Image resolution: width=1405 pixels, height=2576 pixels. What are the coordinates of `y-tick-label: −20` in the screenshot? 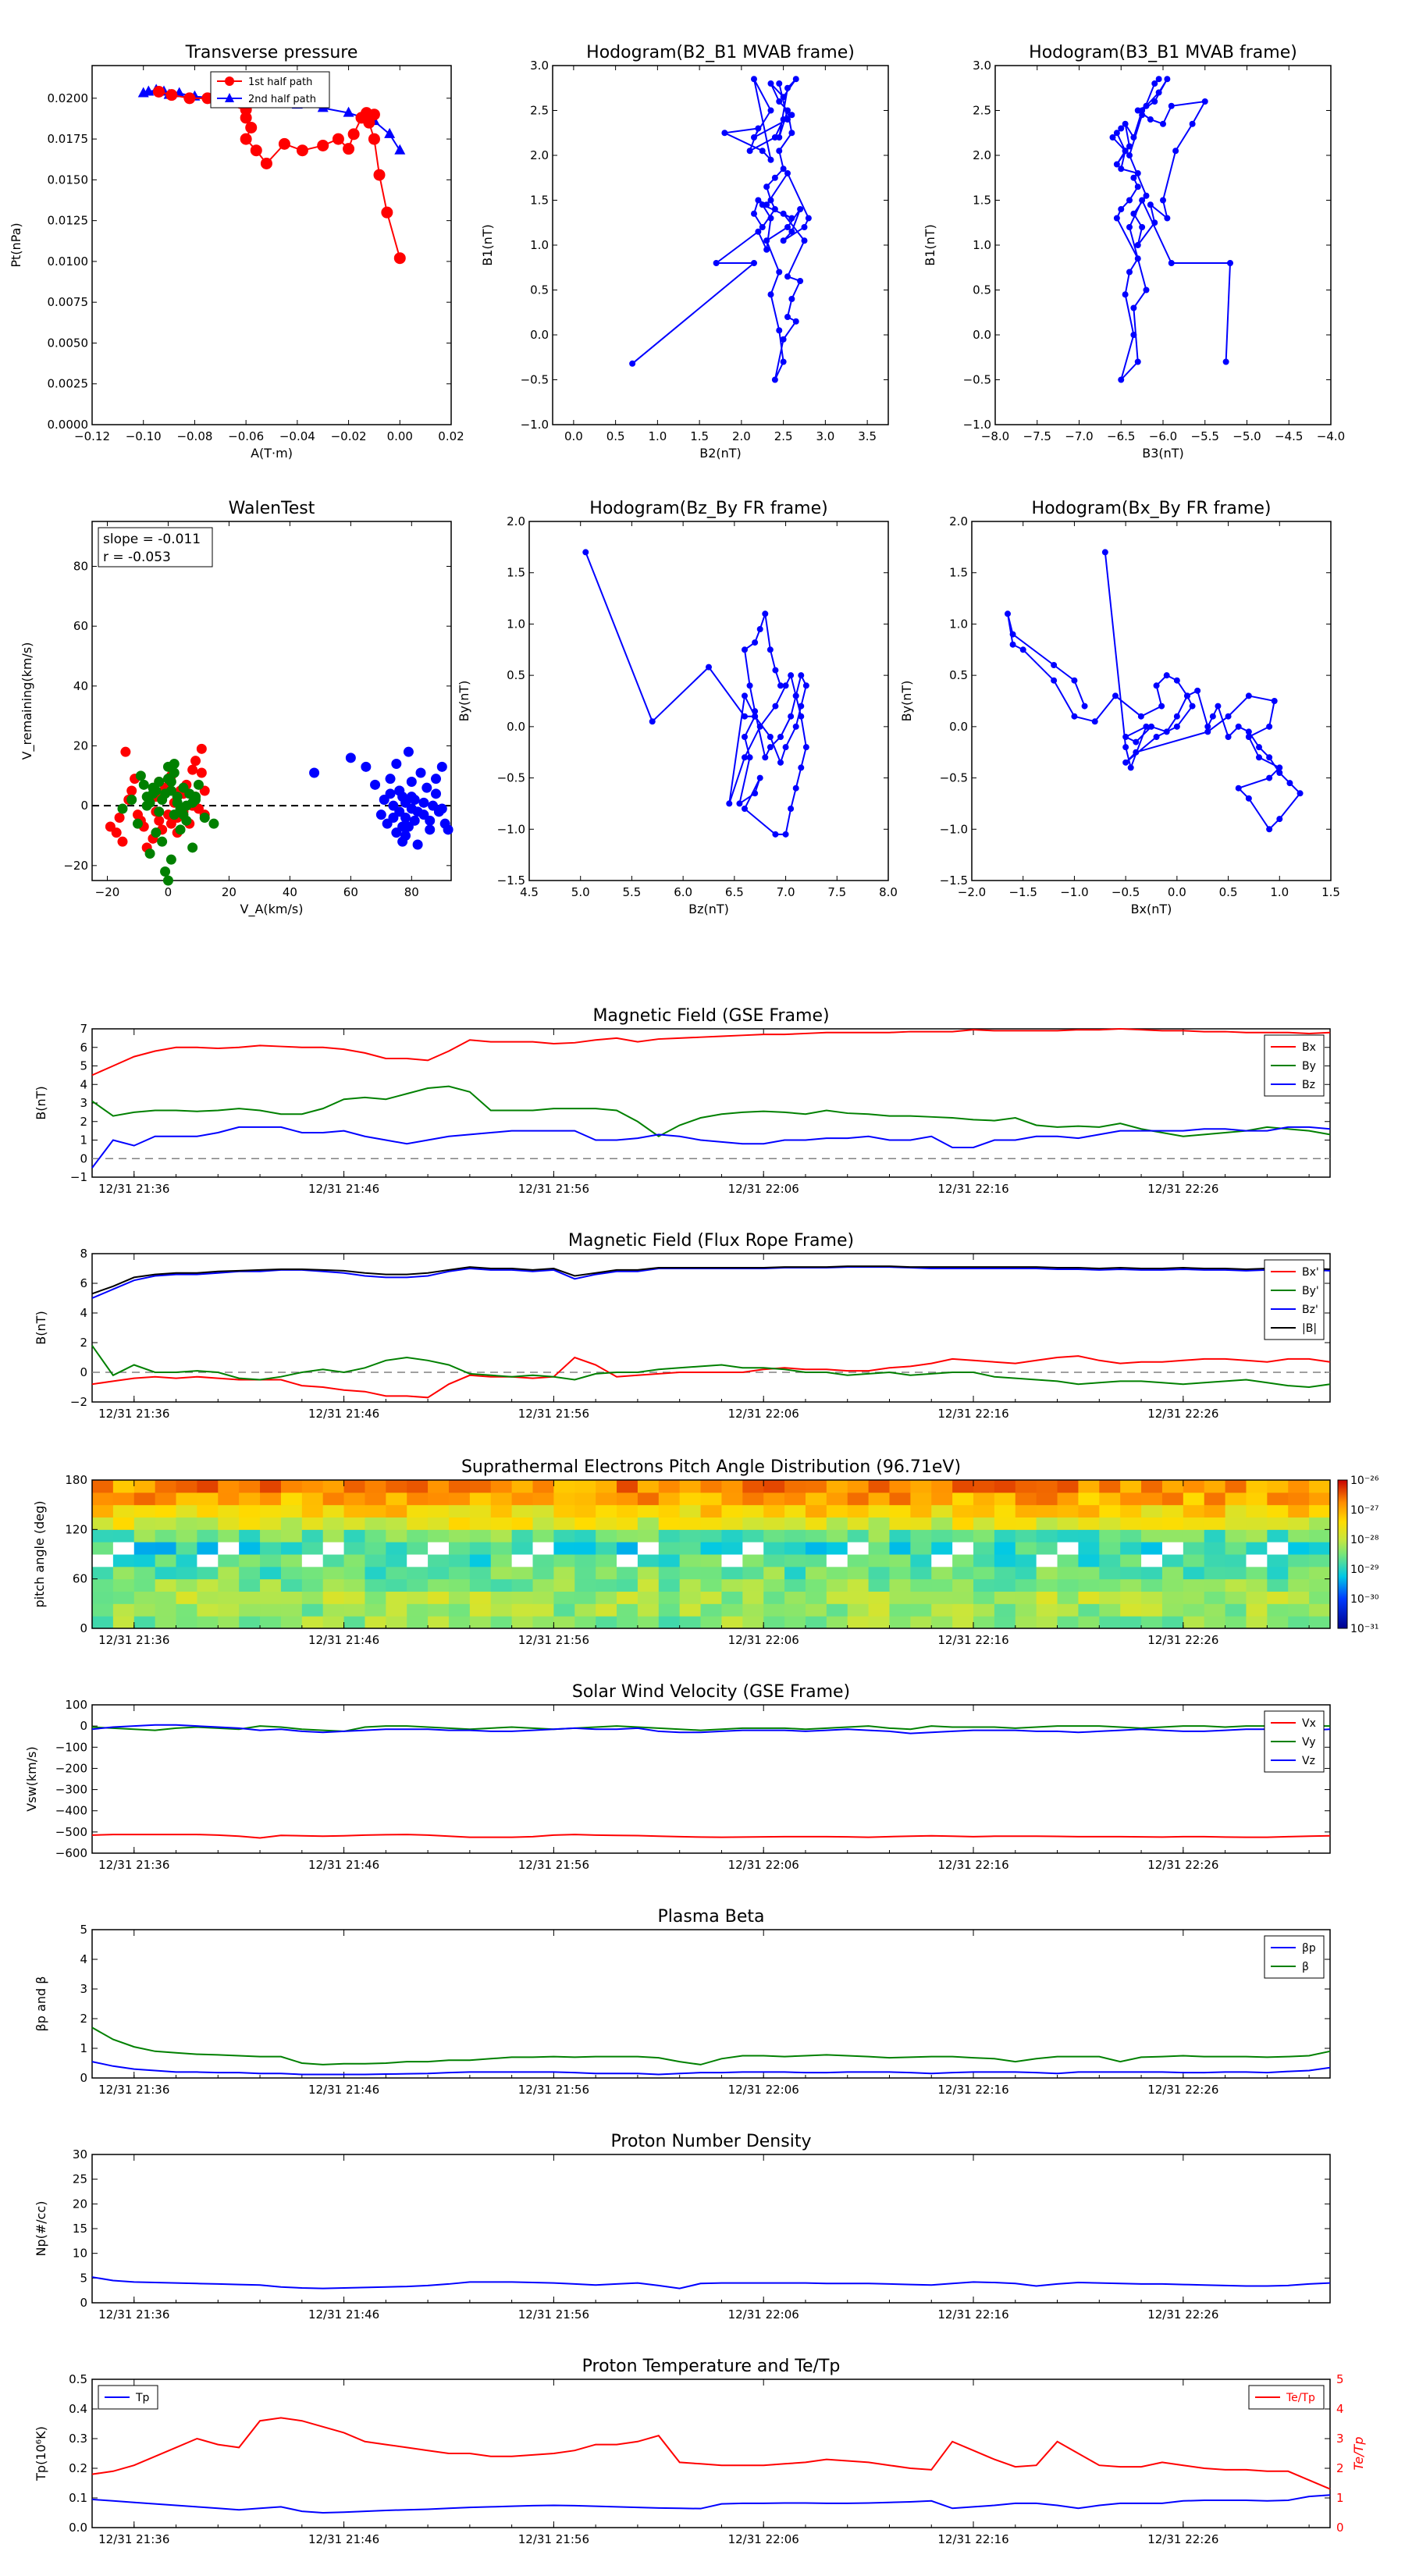 It's located at (76, 866).